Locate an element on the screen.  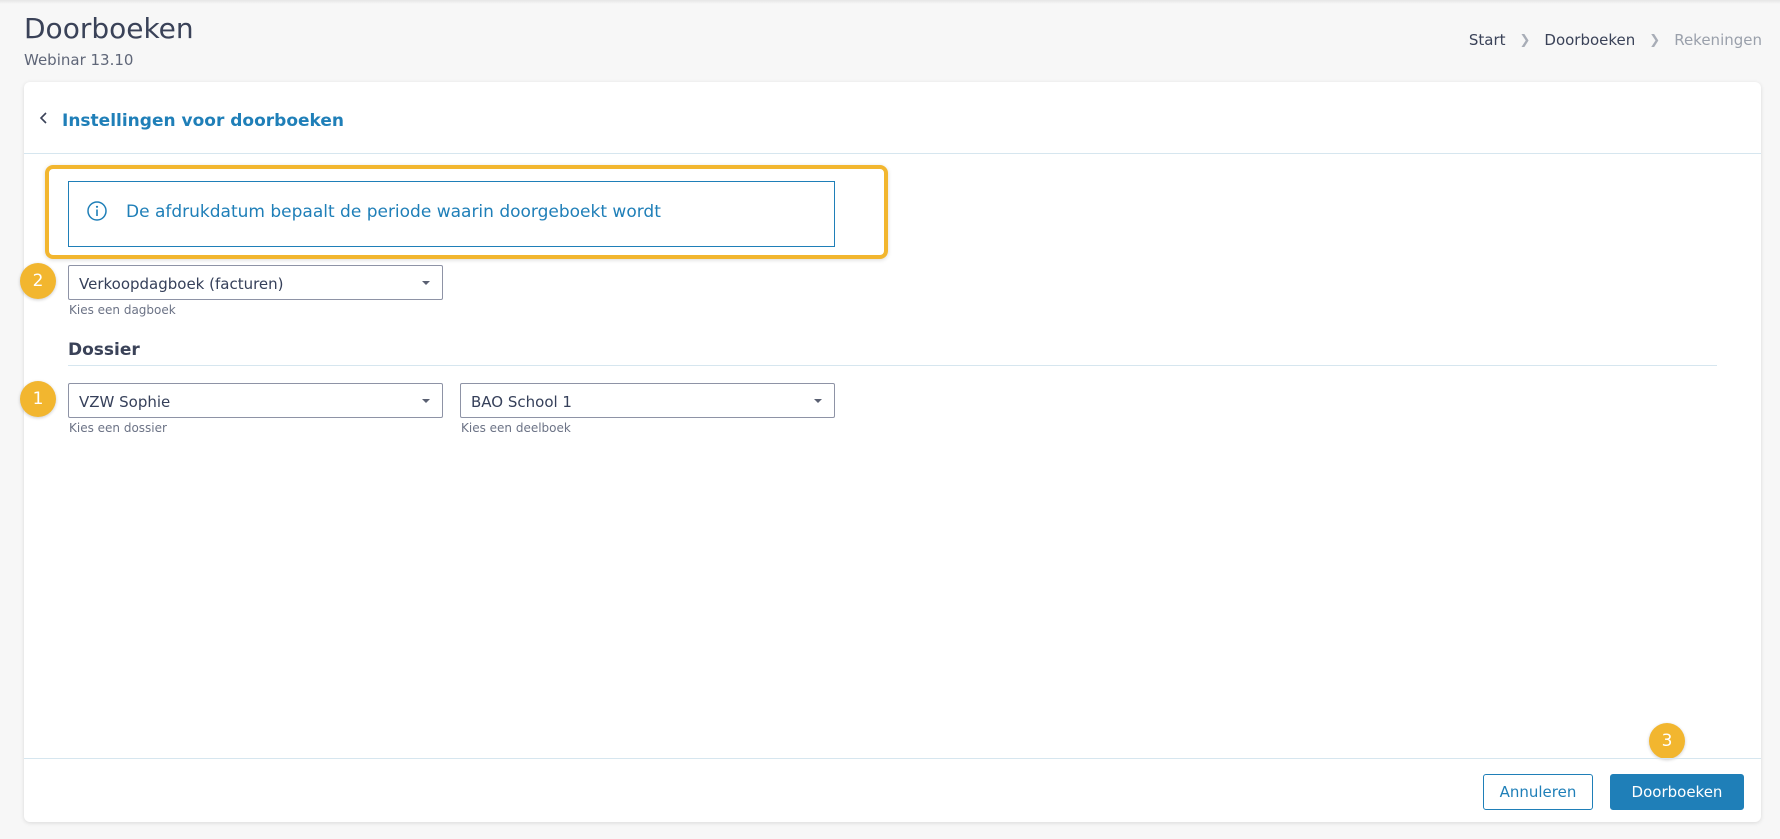
step-badge-1: 1 is located at coordinates (38, 399).